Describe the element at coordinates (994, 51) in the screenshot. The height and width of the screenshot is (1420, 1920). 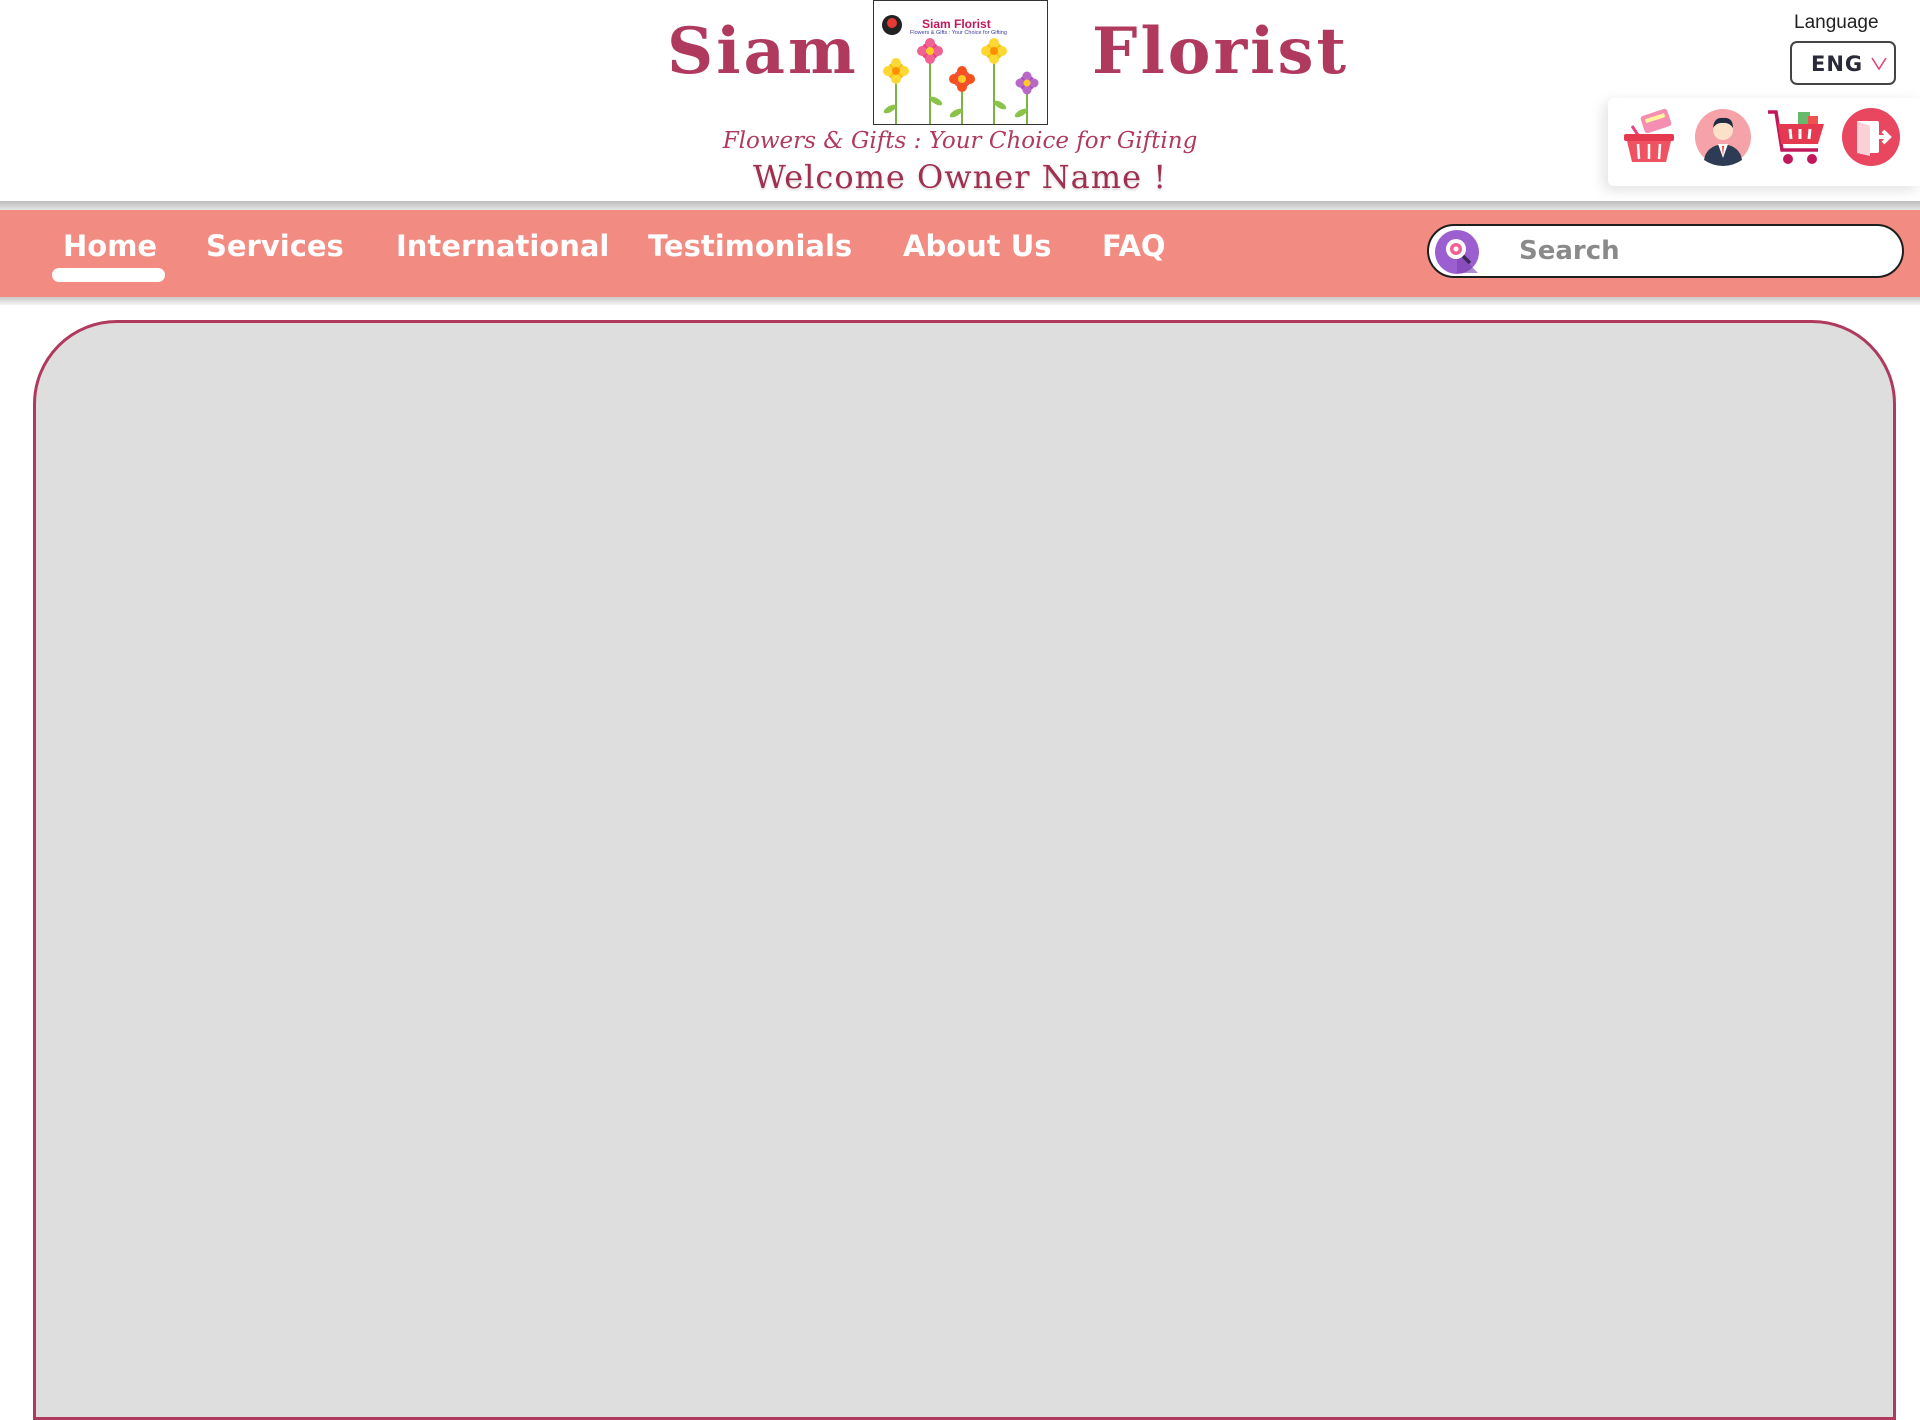
I see `flower-yellow-right` at that location.